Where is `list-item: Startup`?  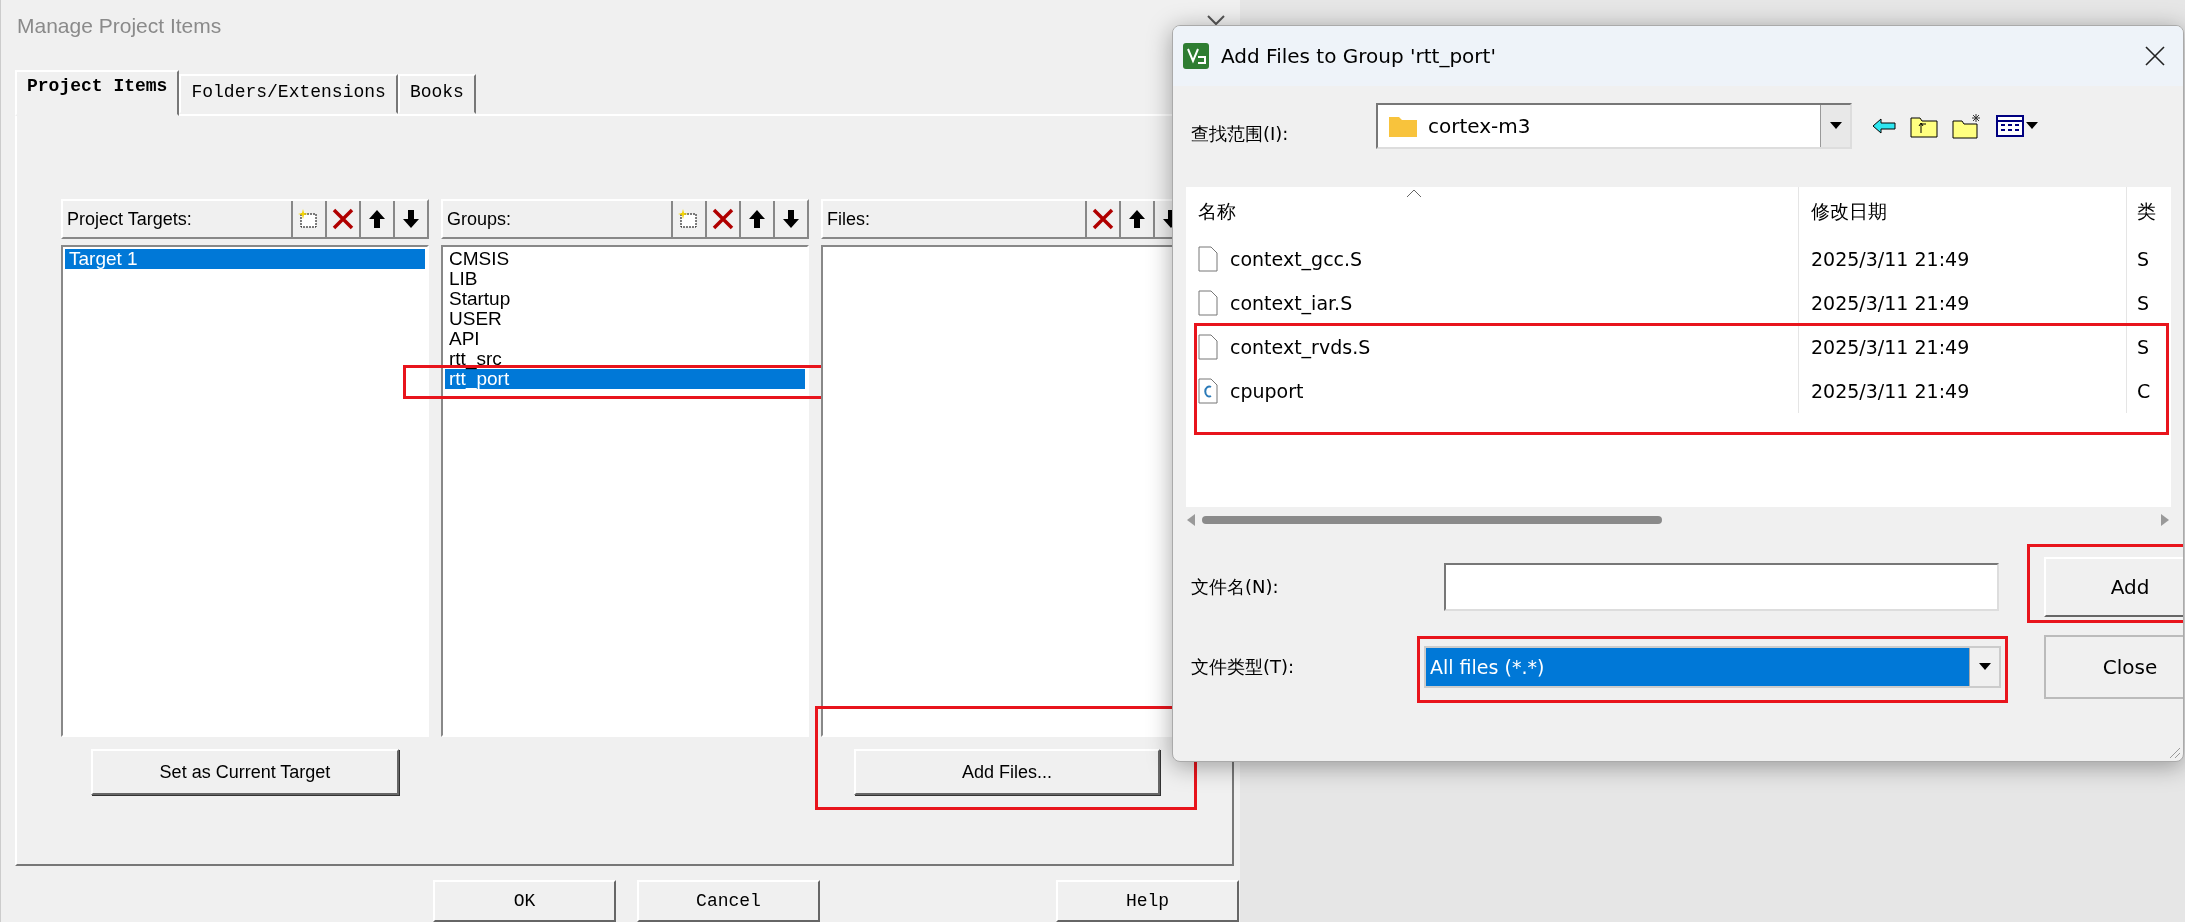
list-item: Startup is located at coordinates (625, 299).